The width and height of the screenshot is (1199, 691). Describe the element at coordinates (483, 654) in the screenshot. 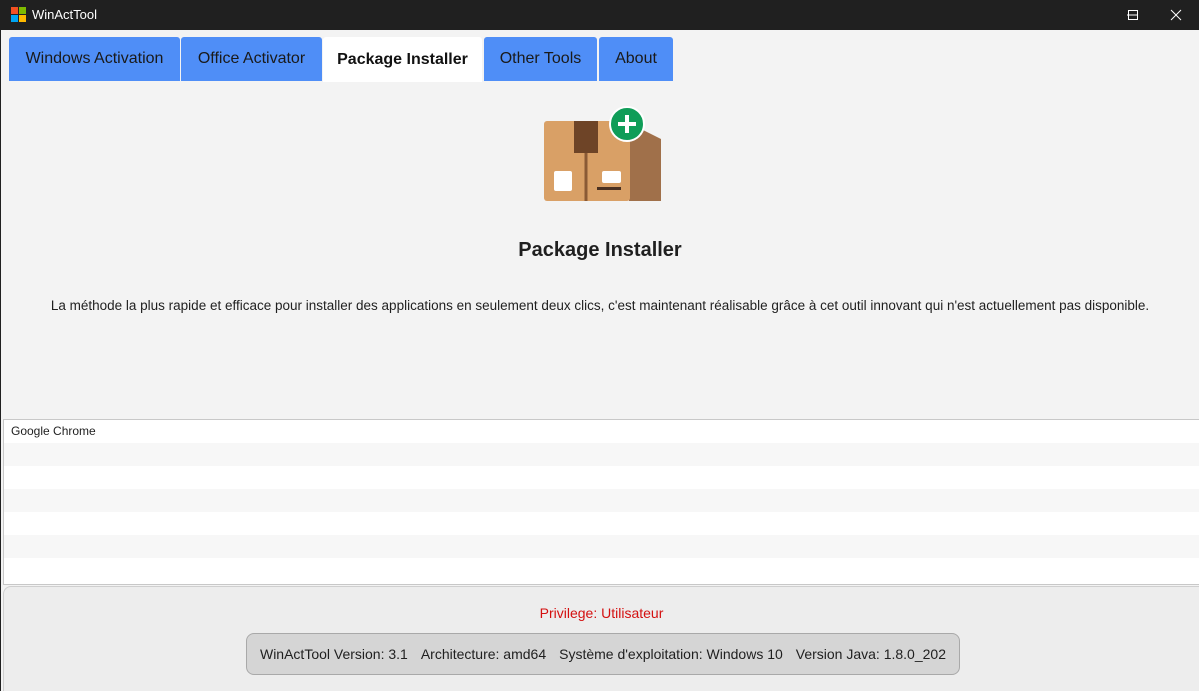

I see `architecture-info: Architecture: amd64` at that location.